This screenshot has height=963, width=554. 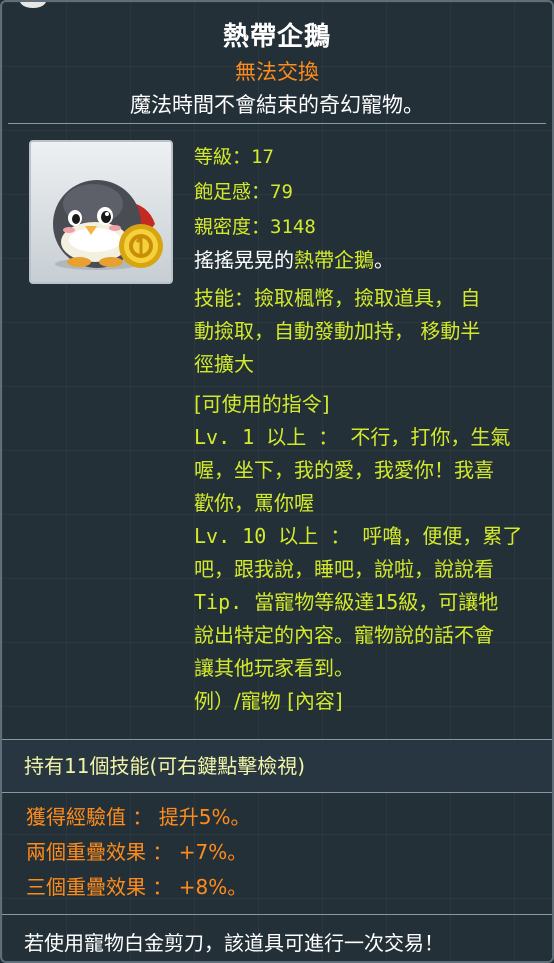 What do you see at coordinates (281, 192) in the screenshot?
I see `fullness-value: 79` at bounding box center [281, 192].